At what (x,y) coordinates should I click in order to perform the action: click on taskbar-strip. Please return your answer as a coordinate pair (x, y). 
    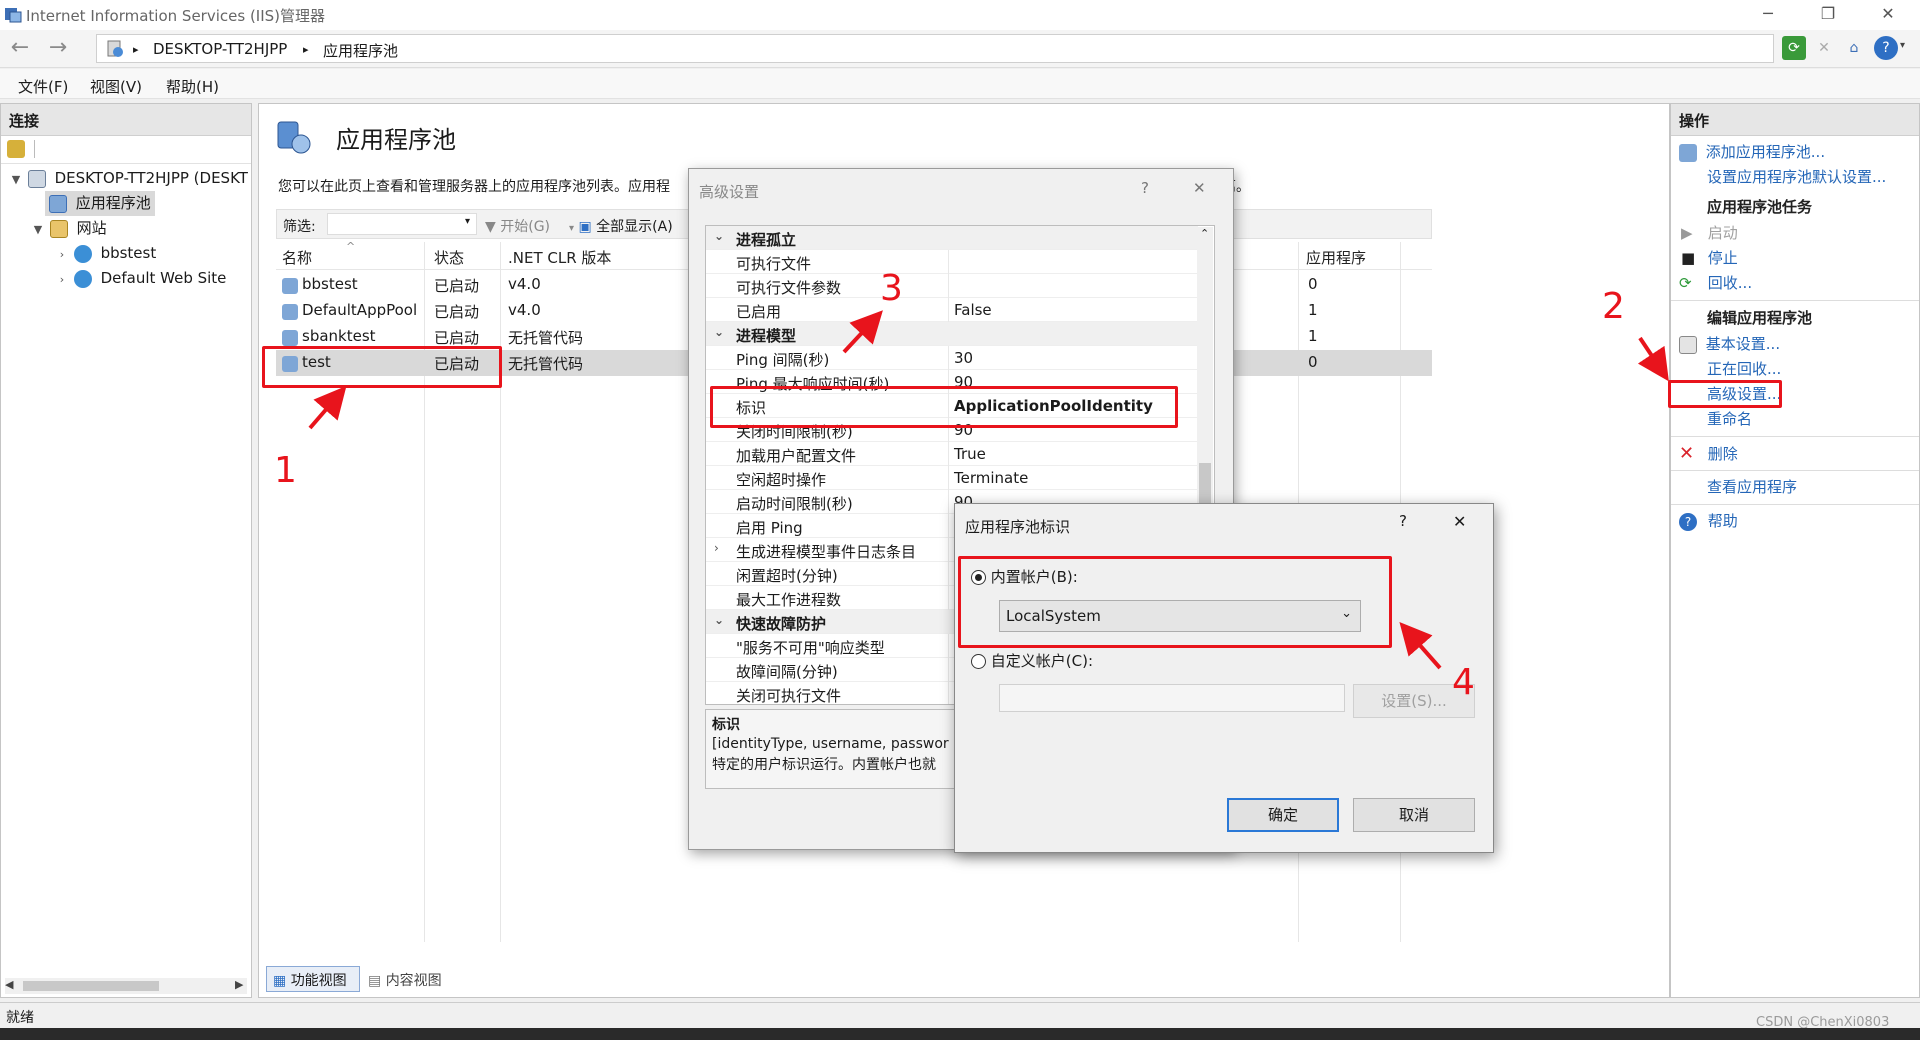
    Looking at the image, I should click on (960, 1034).